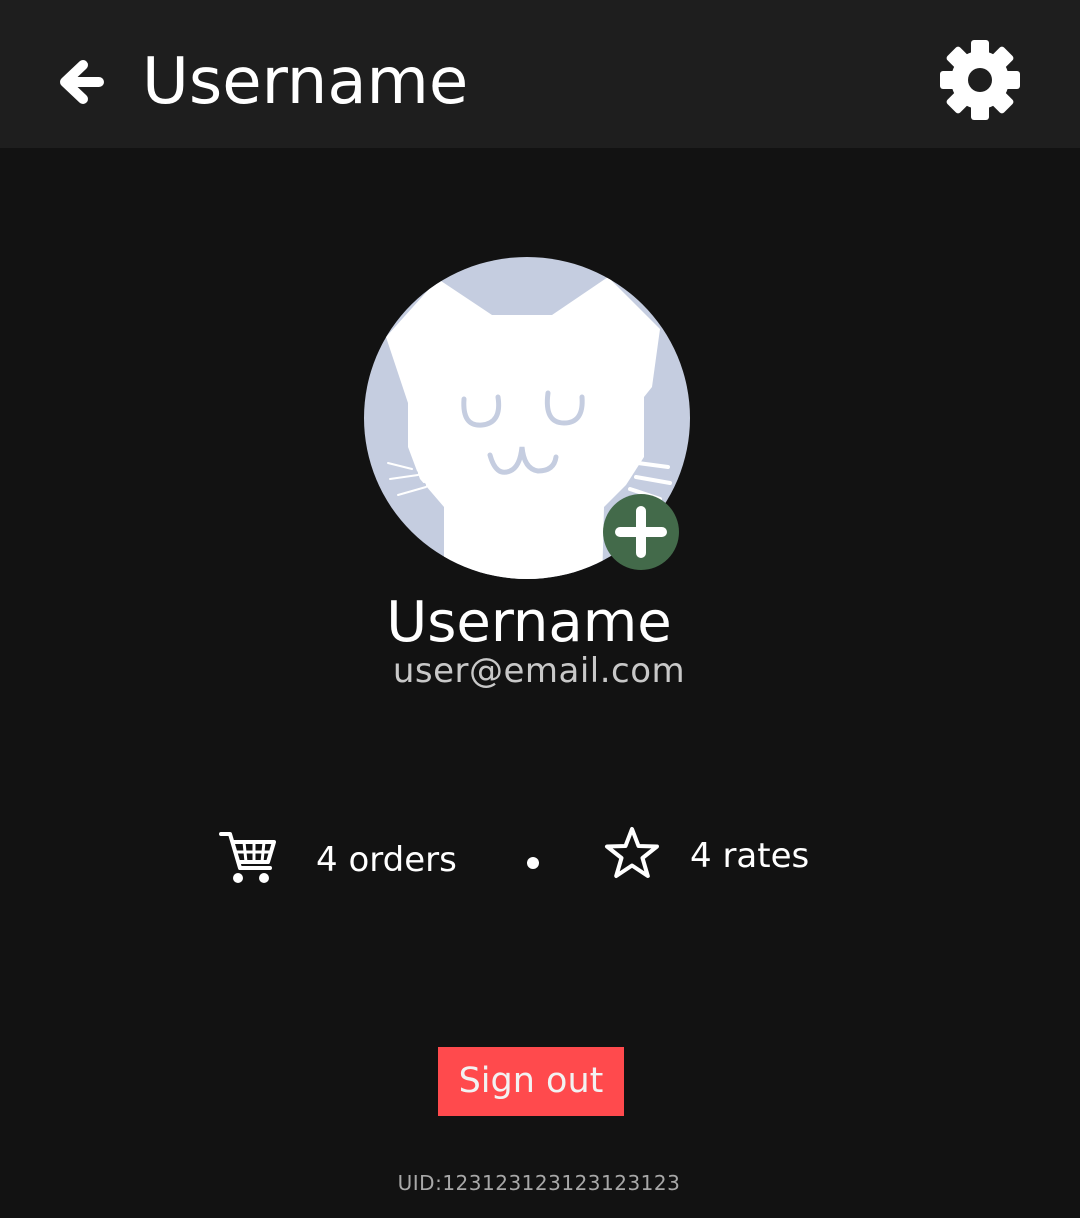 This screenshot has height=1218, width=1080. I want to click on add-photo-button, so click(641, 532).